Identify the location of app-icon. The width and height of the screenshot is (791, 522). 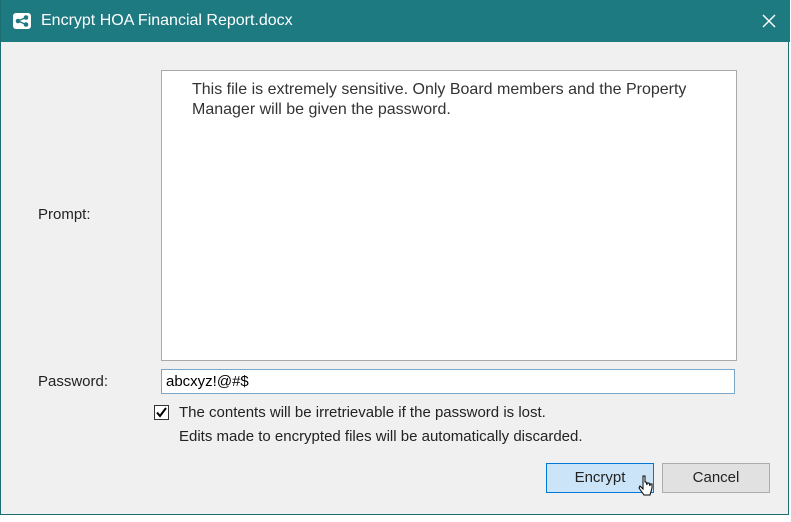
(22, 21).